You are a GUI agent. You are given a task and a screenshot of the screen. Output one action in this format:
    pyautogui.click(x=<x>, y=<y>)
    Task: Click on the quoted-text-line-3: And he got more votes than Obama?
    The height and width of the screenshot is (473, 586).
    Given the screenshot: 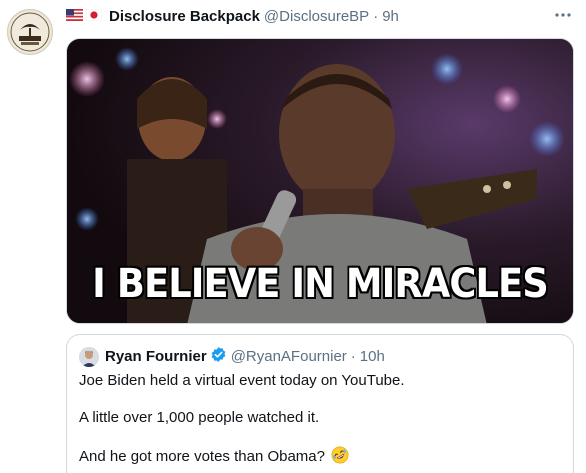 What is the action you would take?
    pyautogui.click(x=214, y=457)
    